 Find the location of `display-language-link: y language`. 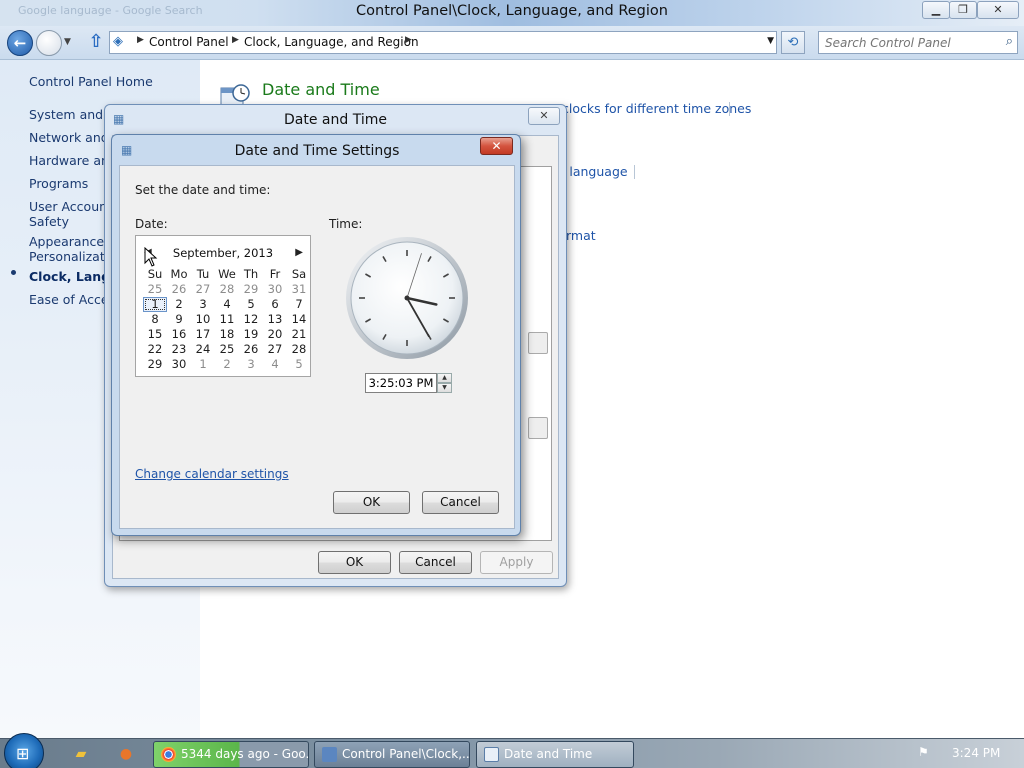

display-language-link: y language is located at coordinates (593, 171).